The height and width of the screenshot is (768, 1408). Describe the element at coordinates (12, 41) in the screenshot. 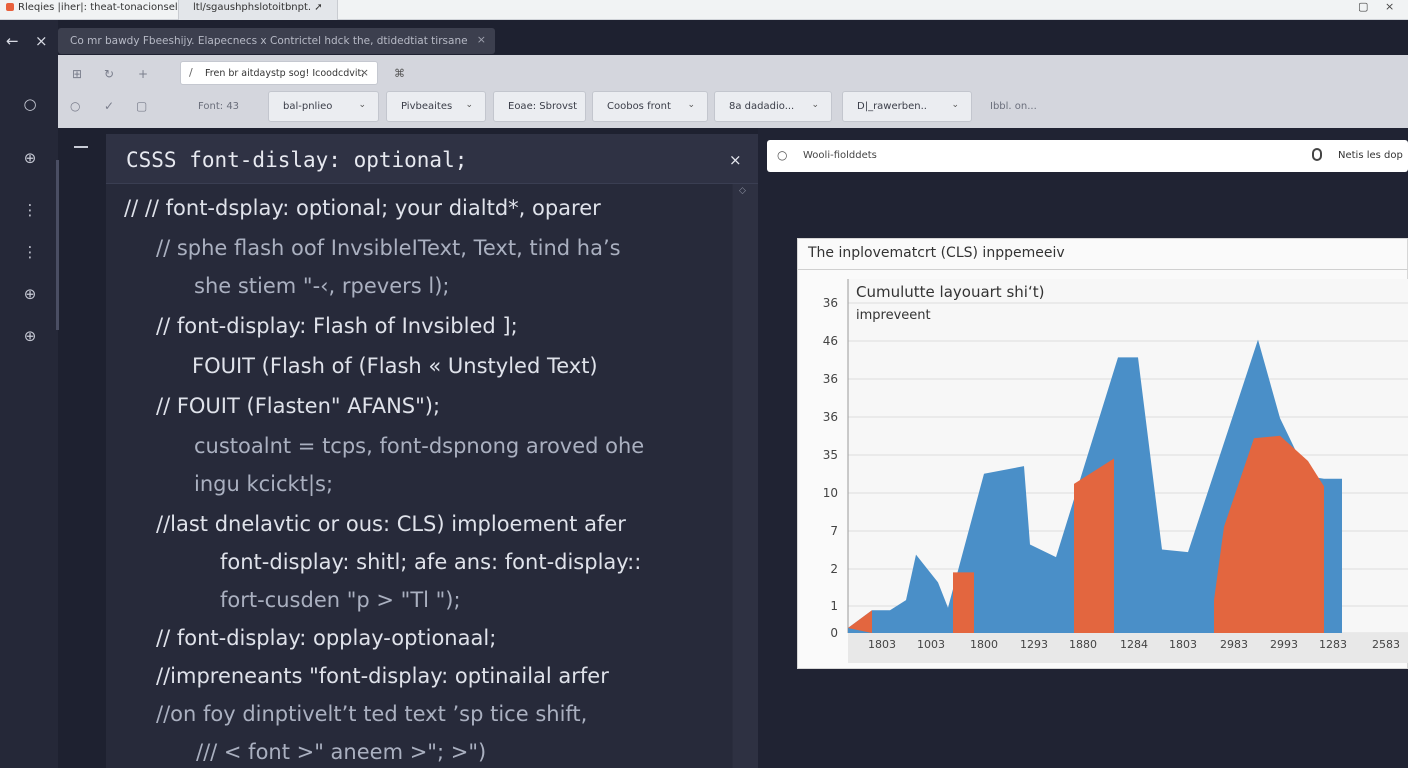

I see `back-arrow-icon: ←` at that location.